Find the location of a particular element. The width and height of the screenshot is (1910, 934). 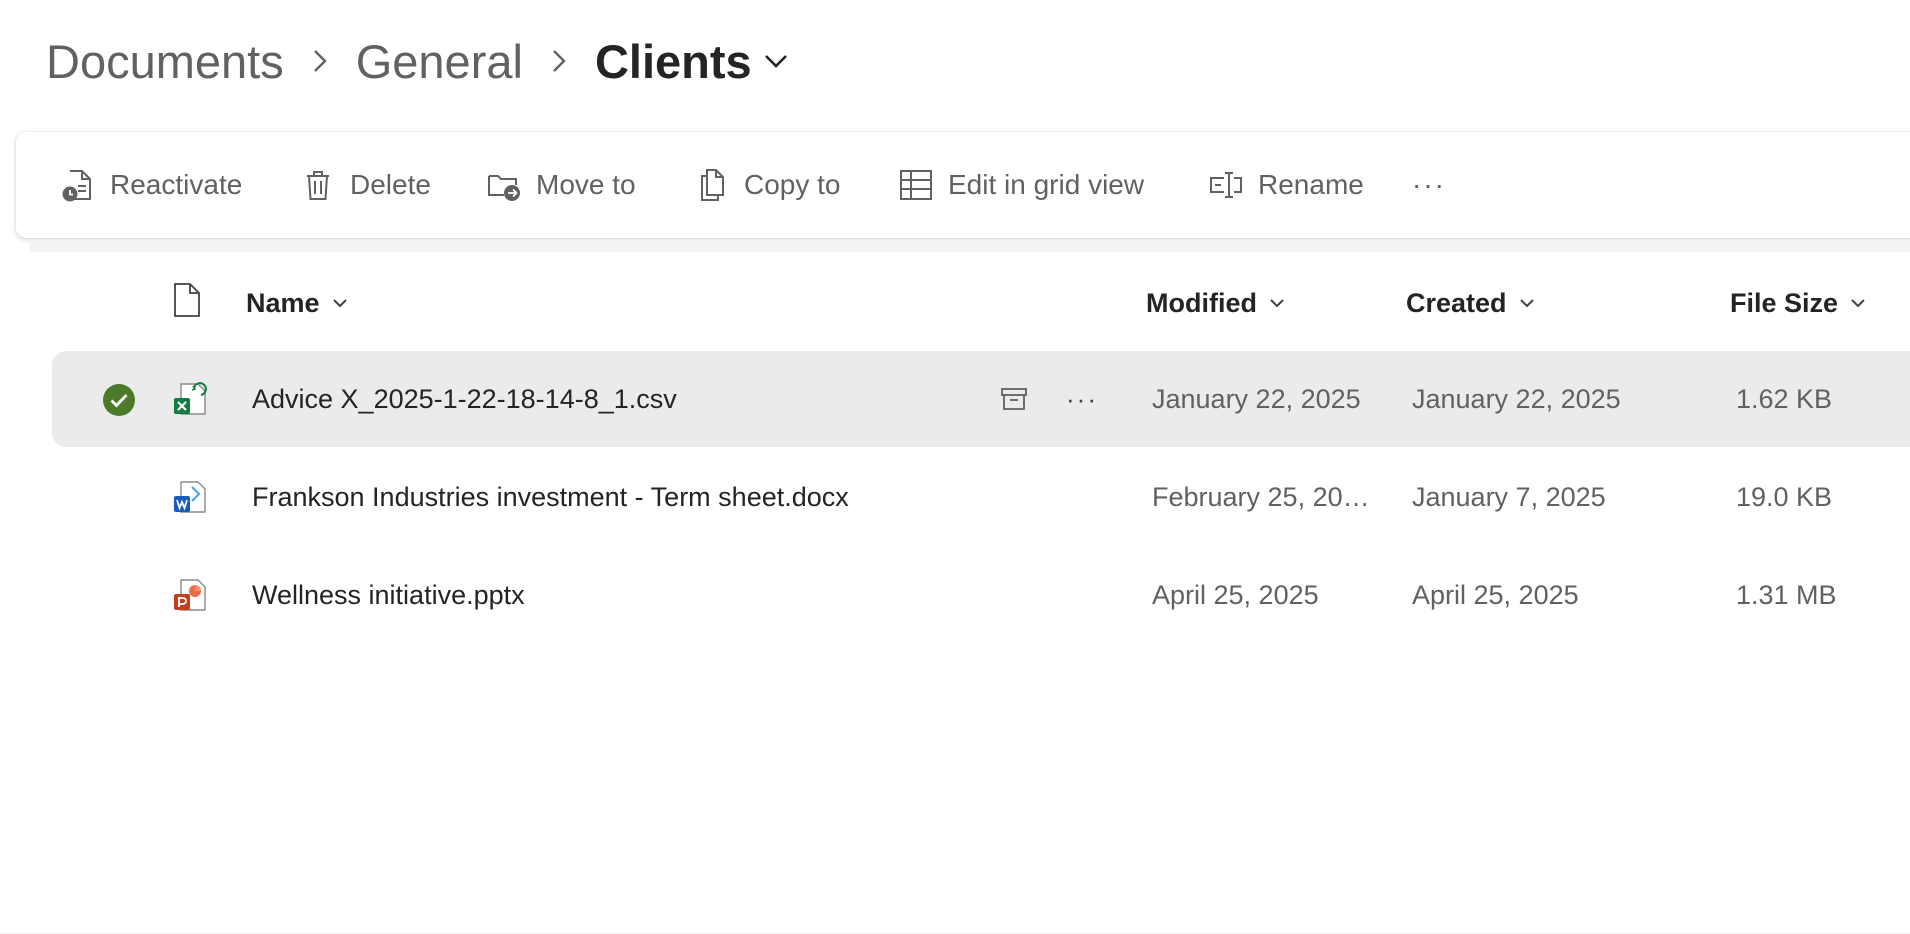

modified-column-label: Modified is located at coordinates (1201, 302).